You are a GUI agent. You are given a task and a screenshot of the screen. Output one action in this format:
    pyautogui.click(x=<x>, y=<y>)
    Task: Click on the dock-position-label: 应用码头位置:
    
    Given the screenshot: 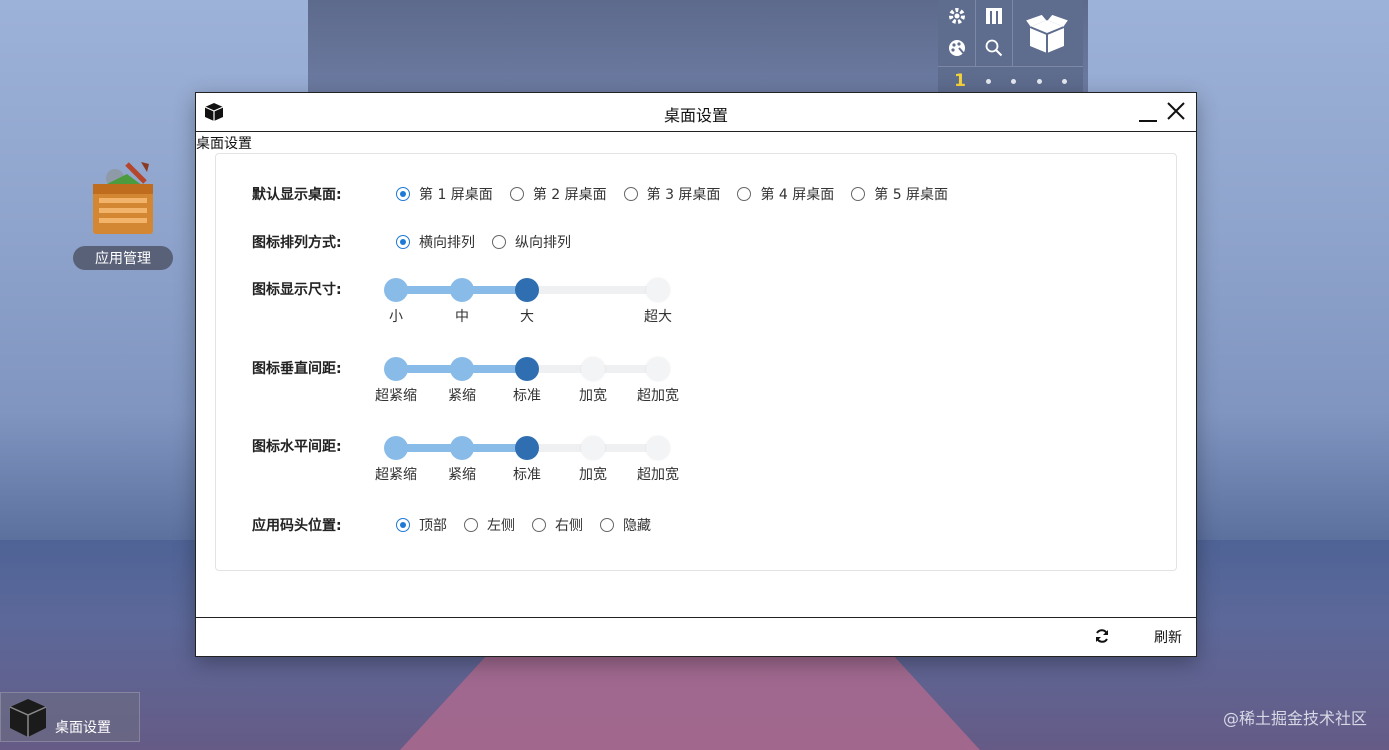 What is the action you would take?
    pyautogui.click(x=297, y=526)
    